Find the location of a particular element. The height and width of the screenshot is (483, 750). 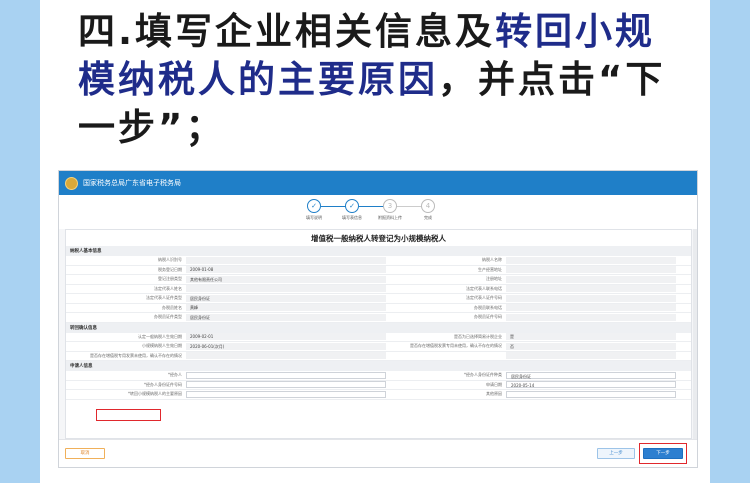

field-label: *经办人身份证件种类 is located at coordinates (483, 375).